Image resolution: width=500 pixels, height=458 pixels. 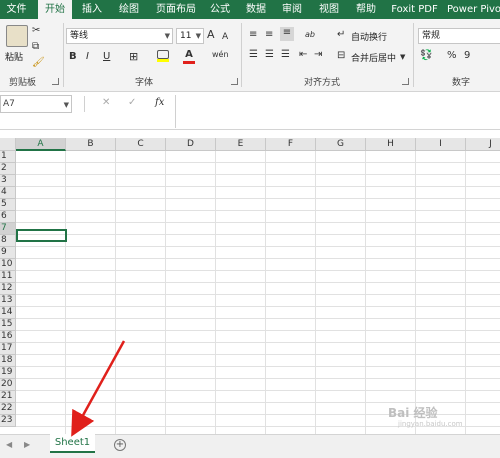 What do you see at coordinates (41, 235) in the screenshot?
I see `active-cell-a7` at bounding box center [41, 235].